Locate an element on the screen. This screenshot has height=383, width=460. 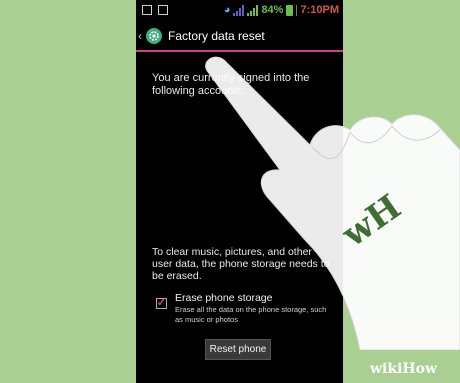
battery-percent: 84% is located at coordinates (272, 10).